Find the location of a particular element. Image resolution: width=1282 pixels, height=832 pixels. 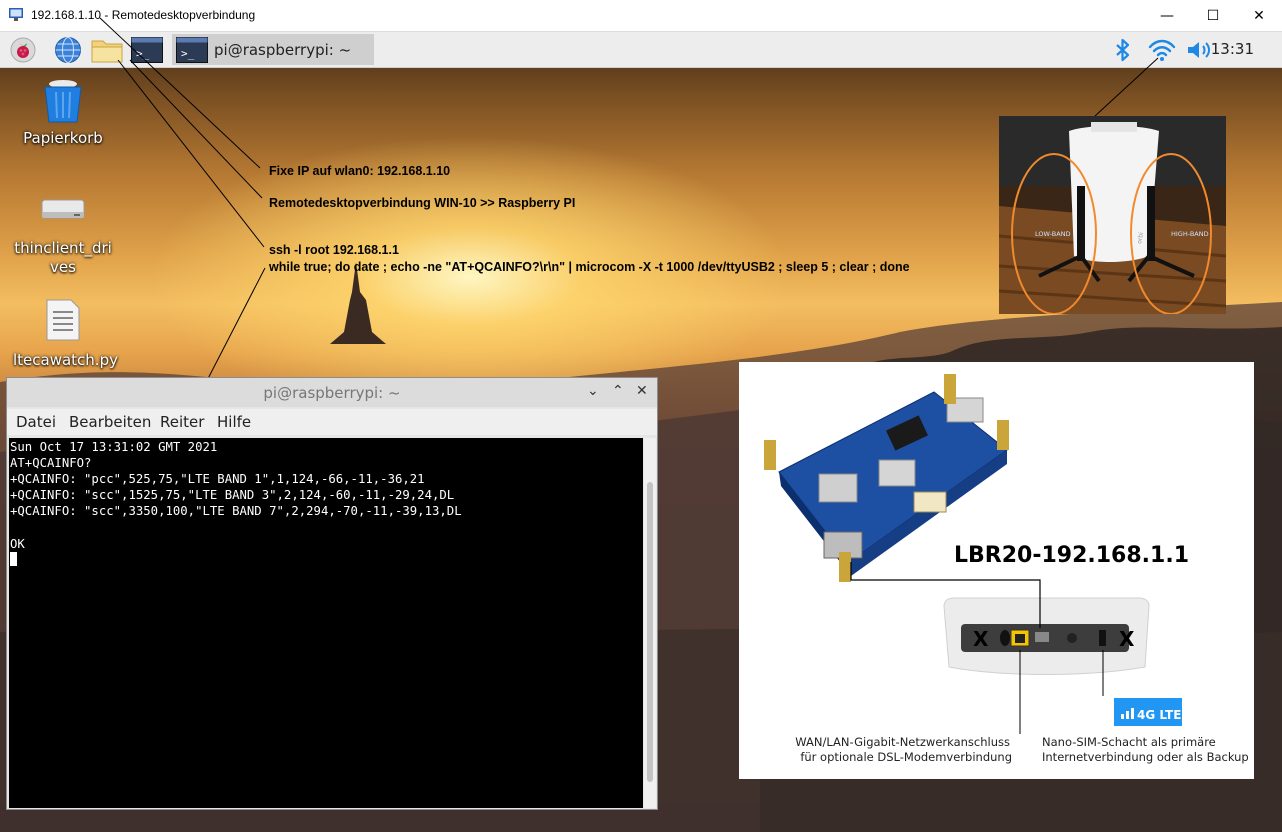

orbi-lbr20-photo: LOW-BAND HIGH-BAND orbi is located at coordinates (1112, 215).